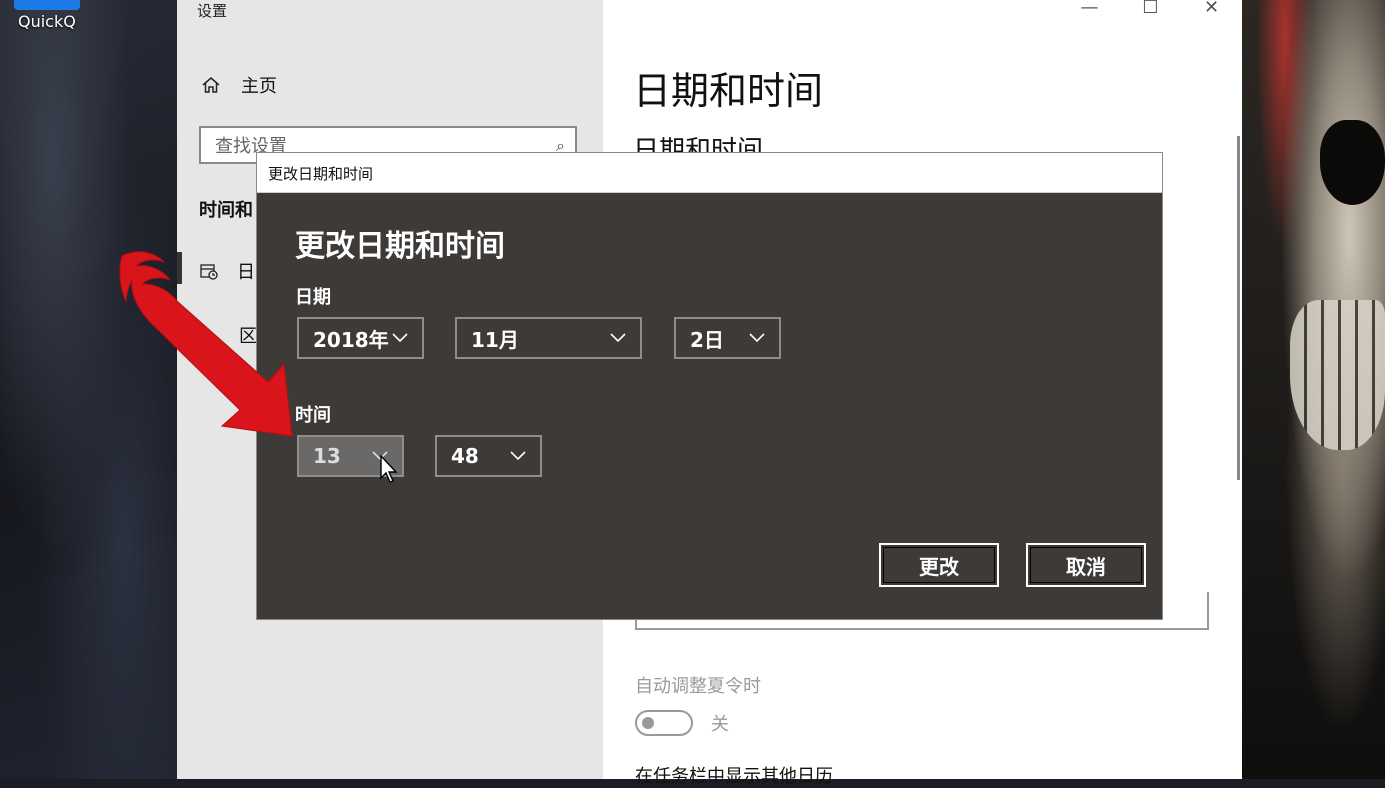 This screenshot has height=788, width=1385. Describe the element at coordinates (720, 724) in the screenshot. I see `dst-toggle-state: 关` at that location.